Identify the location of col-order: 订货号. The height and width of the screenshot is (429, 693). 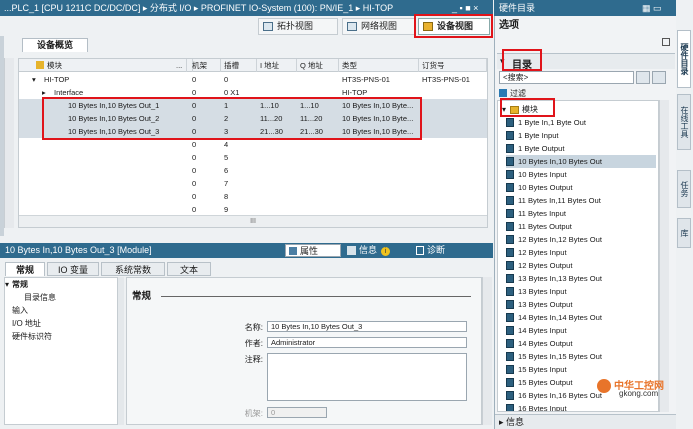
(453, 65).